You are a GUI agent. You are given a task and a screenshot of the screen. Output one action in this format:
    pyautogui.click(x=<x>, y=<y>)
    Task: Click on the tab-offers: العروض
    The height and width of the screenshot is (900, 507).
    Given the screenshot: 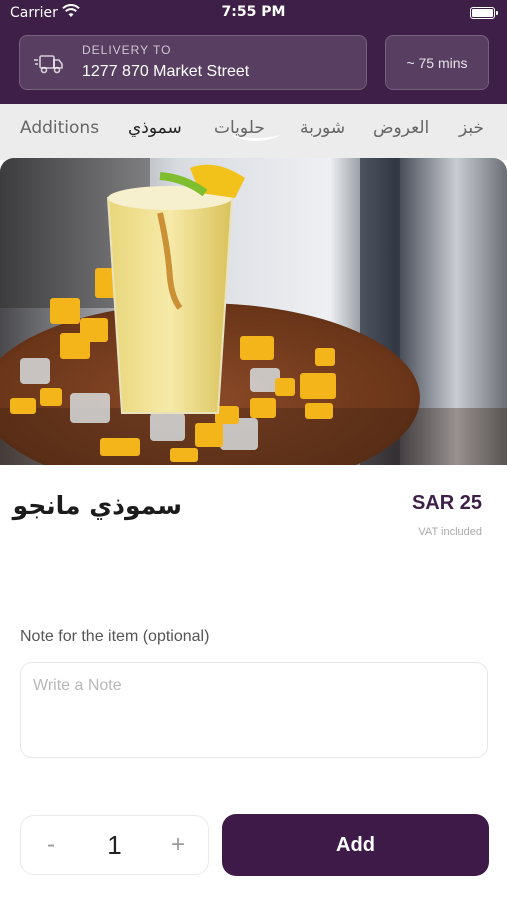 What is the action you would take?
    pyautogui.click(x=401, y=128)
    